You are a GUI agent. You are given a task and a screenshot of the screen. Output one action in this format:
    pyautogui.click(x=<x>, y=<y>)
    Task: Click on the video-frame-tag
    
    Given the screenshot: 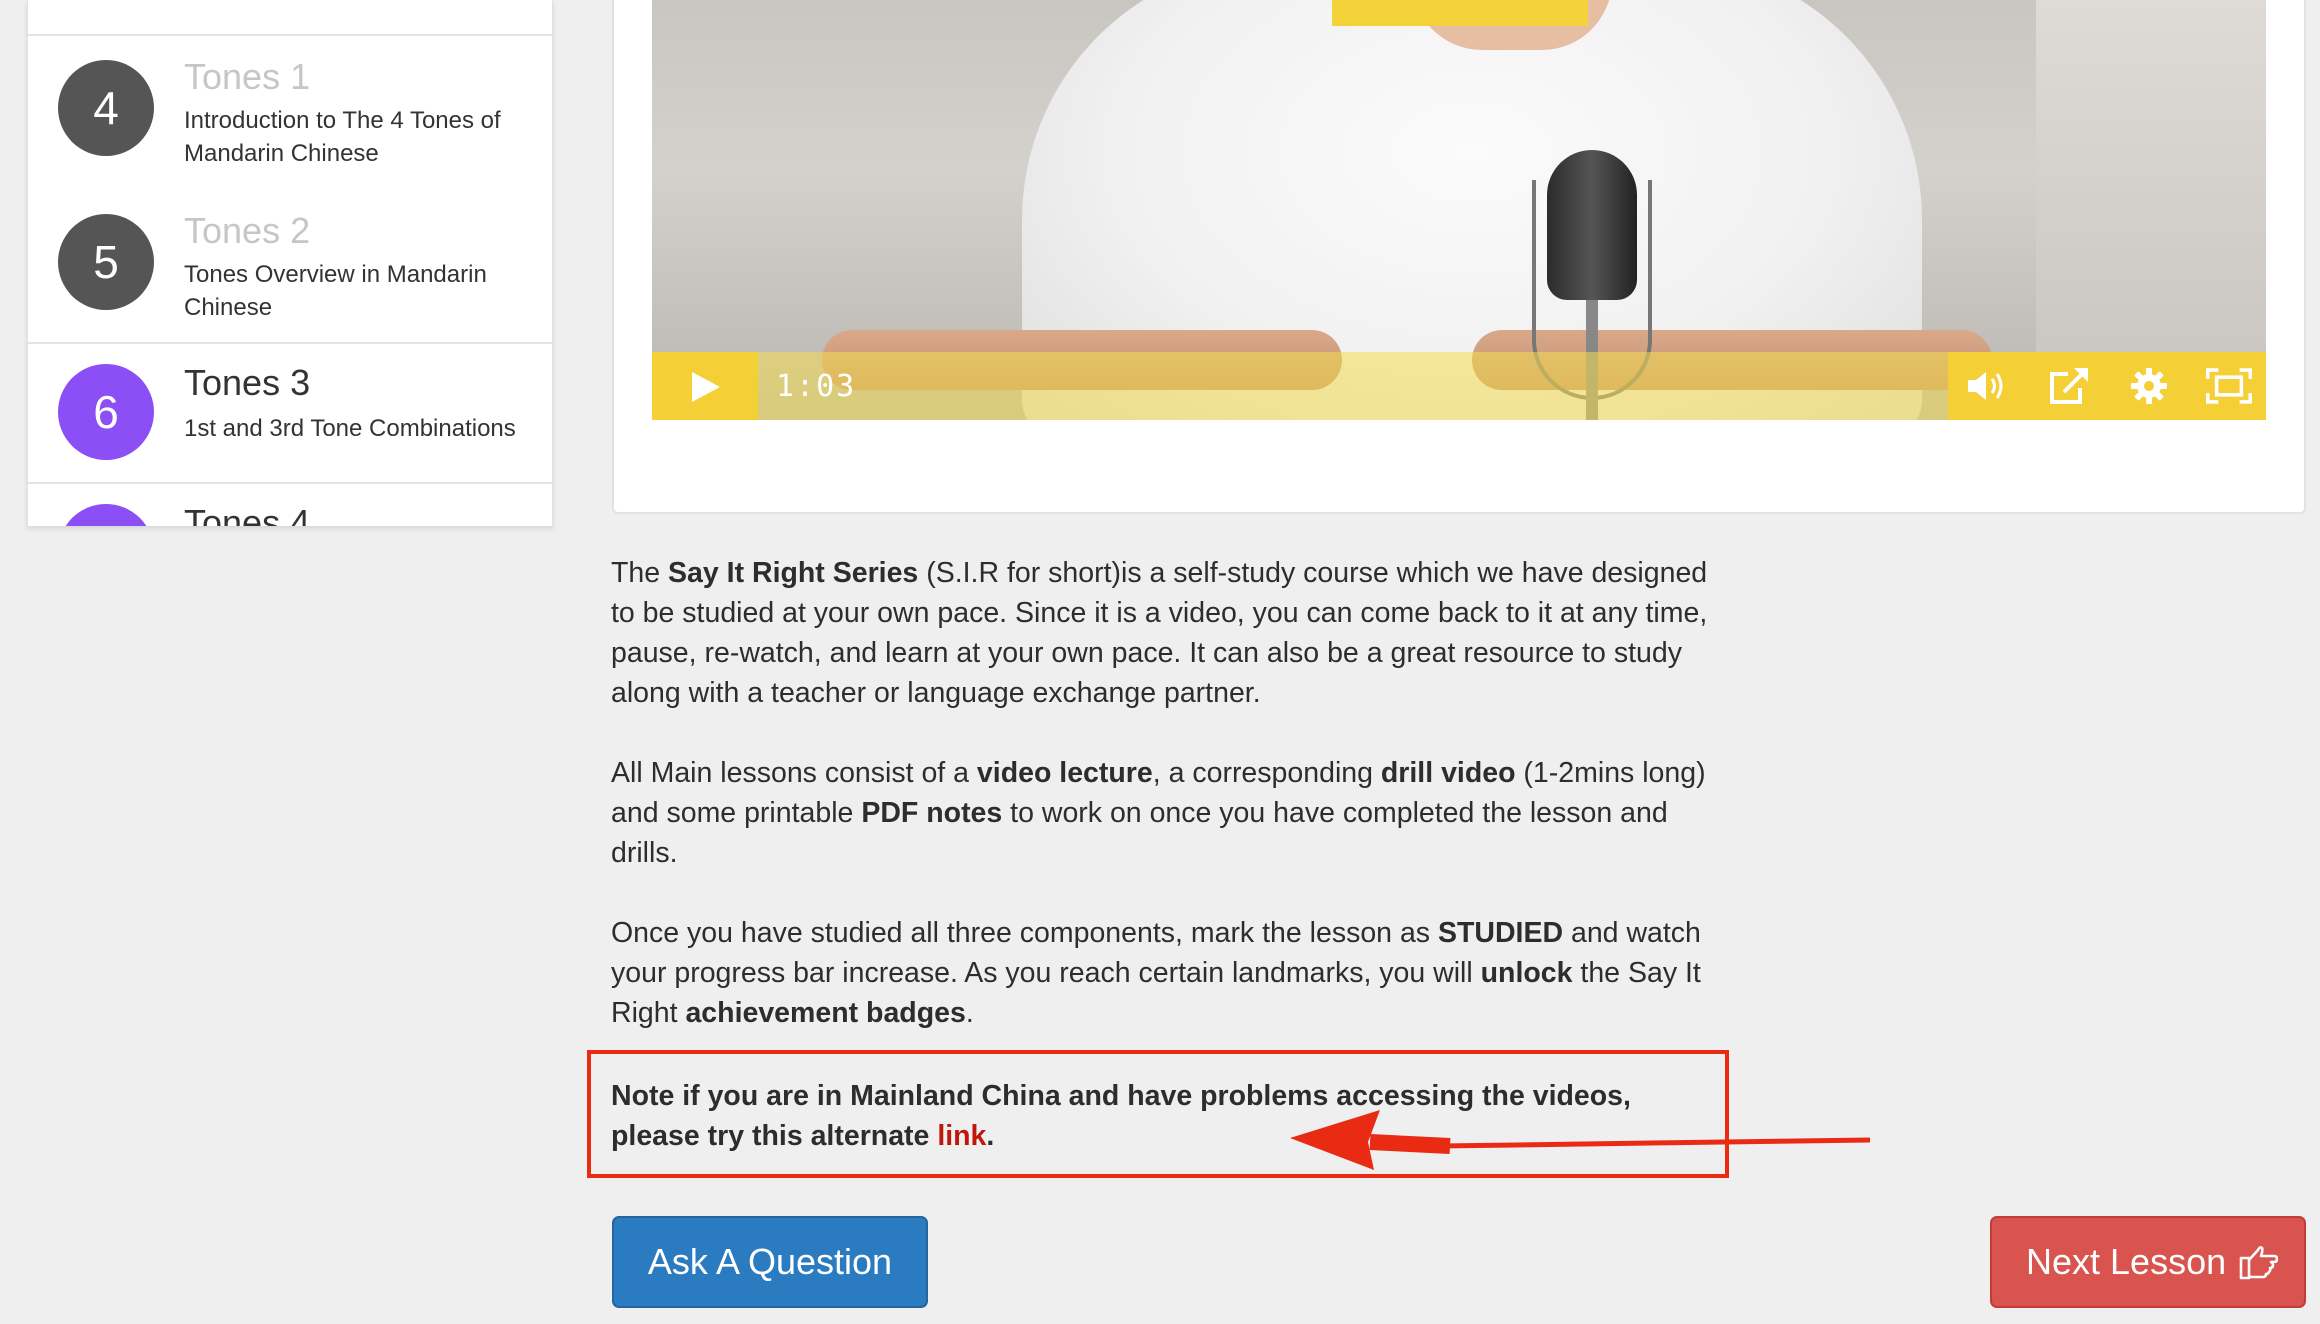 What is the action you would take?
    pyautogui.click(x=1460, y=13)
    